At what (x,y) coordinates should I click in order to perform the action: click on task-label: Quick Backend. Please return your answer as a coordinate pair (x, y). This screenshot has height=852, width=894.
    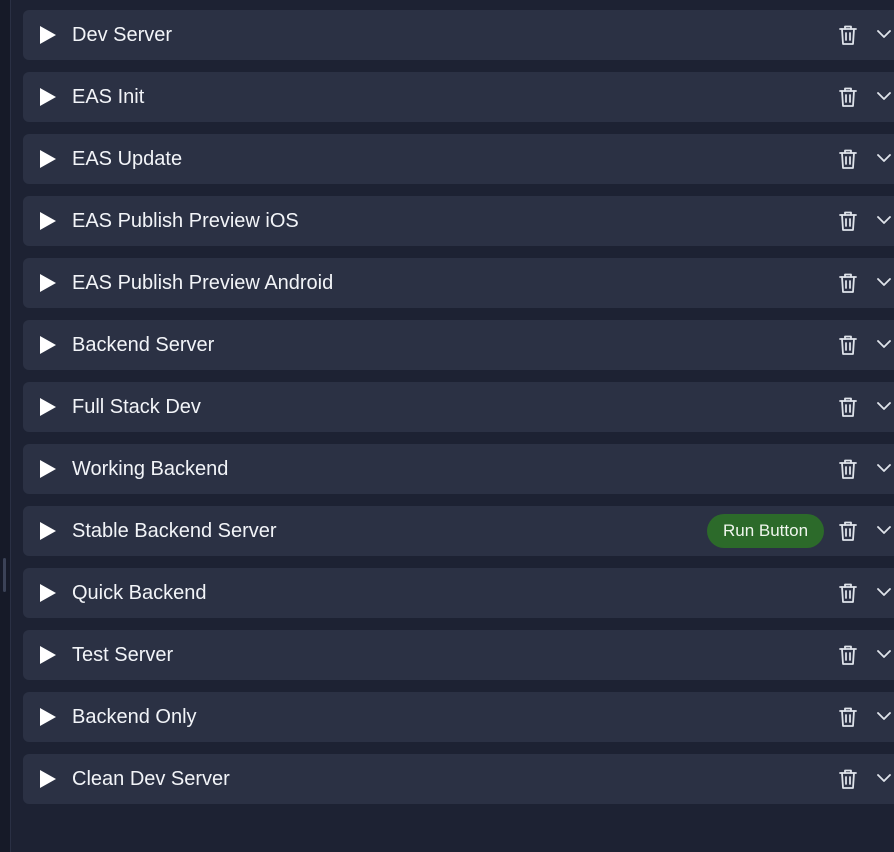
    Looking at the image, I should click on (139, 593).